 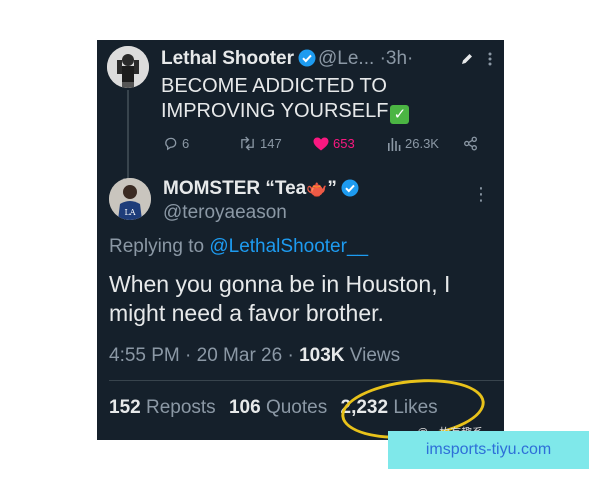 I want to click on site-watermark-banner: imsports-tiyu.com, so click(x=488, y=450).